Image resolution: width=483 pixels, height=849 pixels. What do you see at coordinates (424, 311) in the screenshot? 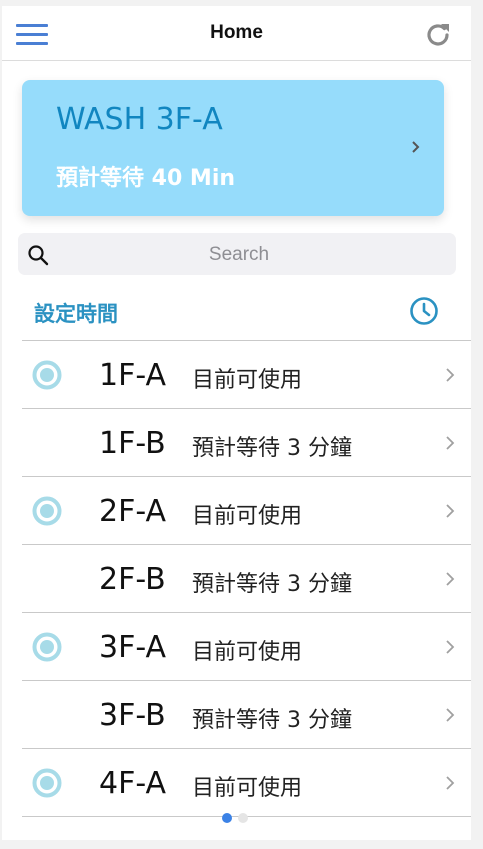
I see `clock-icon` at bounding box center [424, 311].